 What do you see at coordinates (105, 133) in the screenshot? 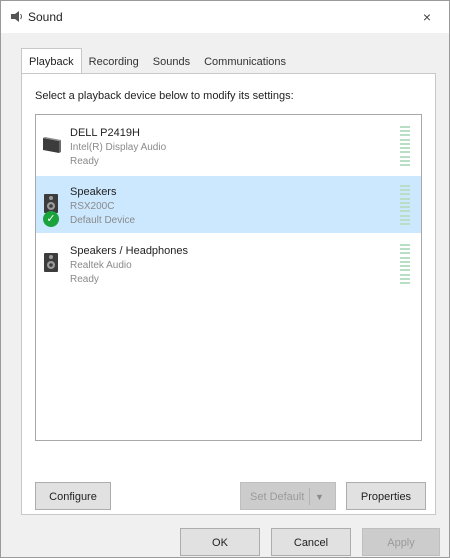
I see `device-name: DELL P2419H` at bounding box center [105, 133].